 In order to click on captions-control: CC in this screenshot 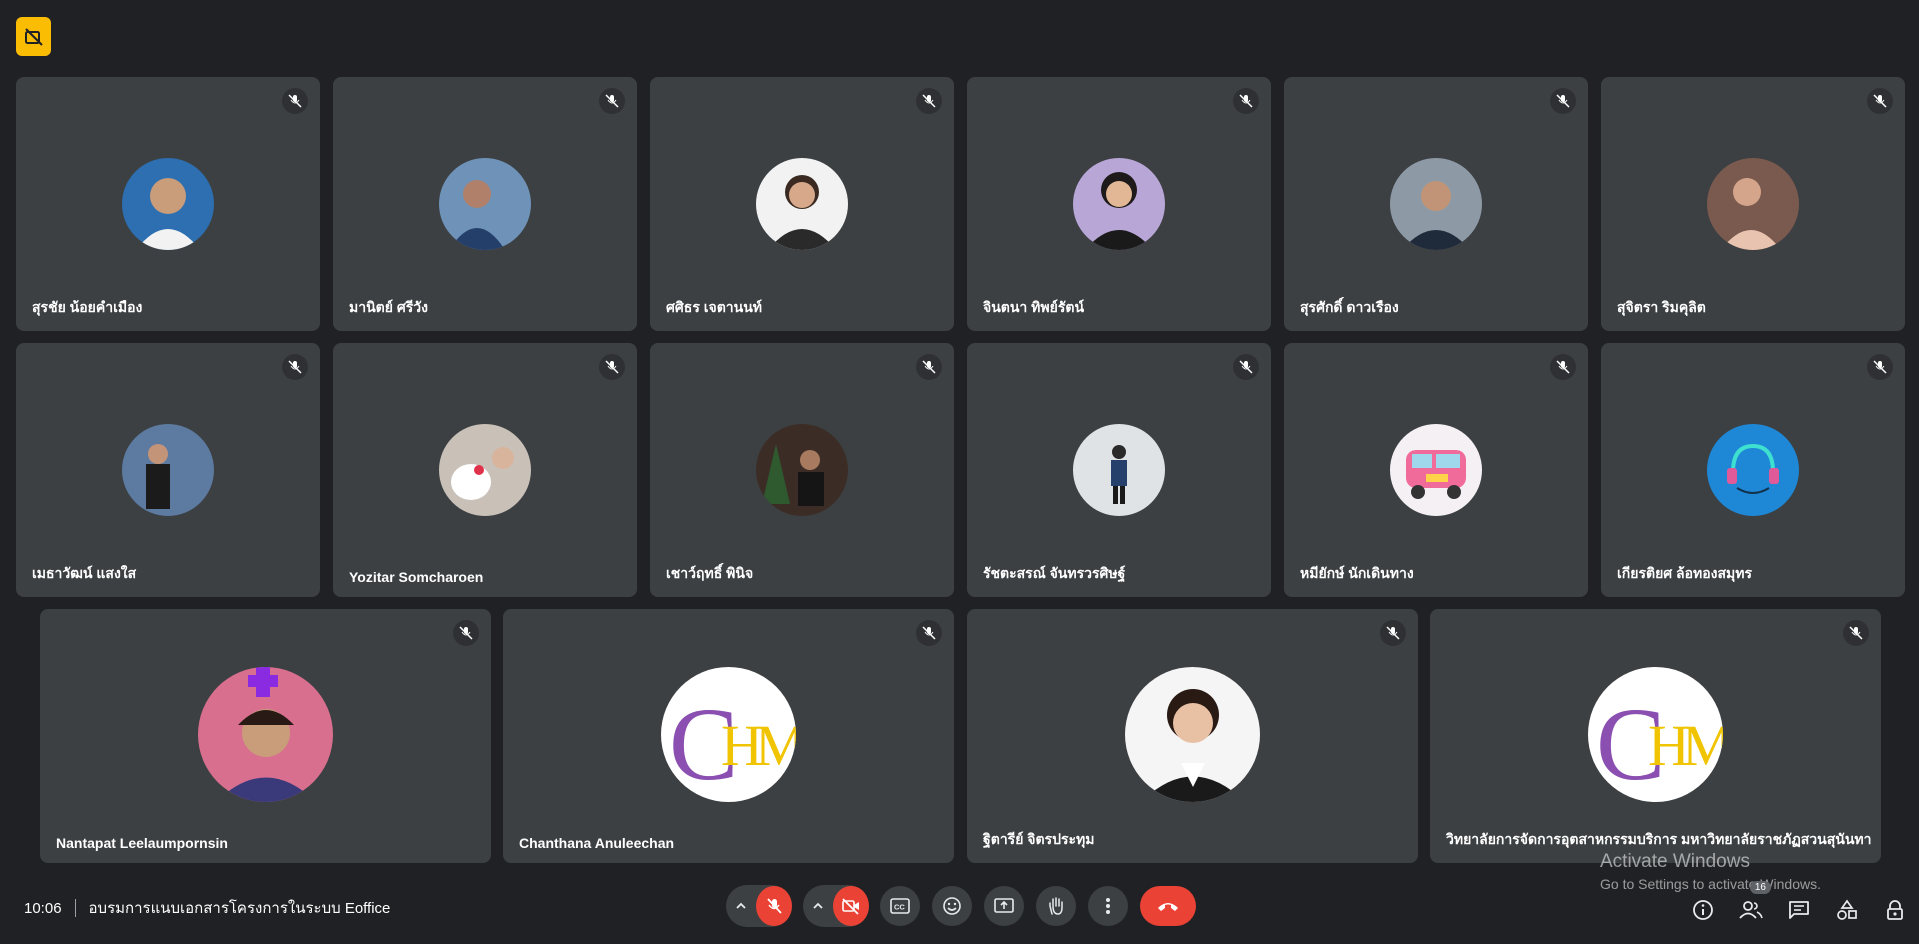, I will do `click(900, 906)`.